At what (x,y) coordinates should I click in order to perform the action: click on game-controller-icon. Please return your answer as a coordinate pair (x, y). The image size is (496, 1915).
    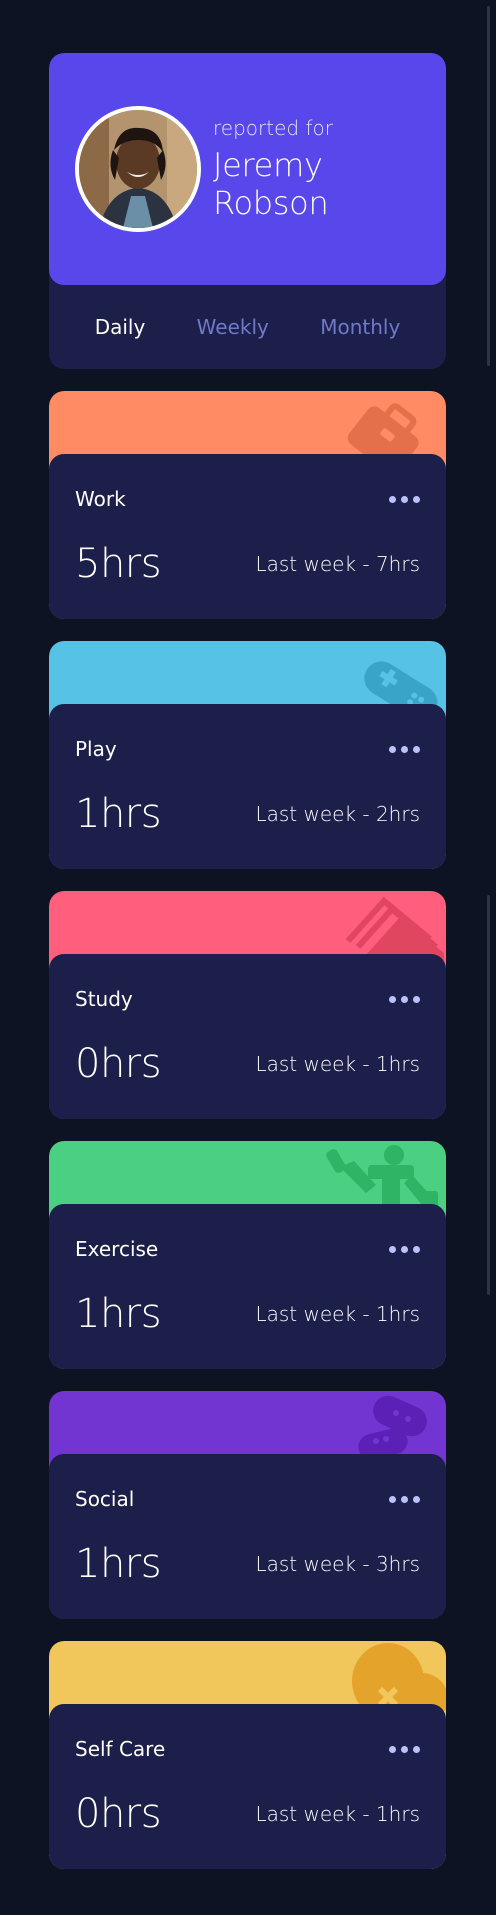
    Looking at the image, I should click on (401, 686).